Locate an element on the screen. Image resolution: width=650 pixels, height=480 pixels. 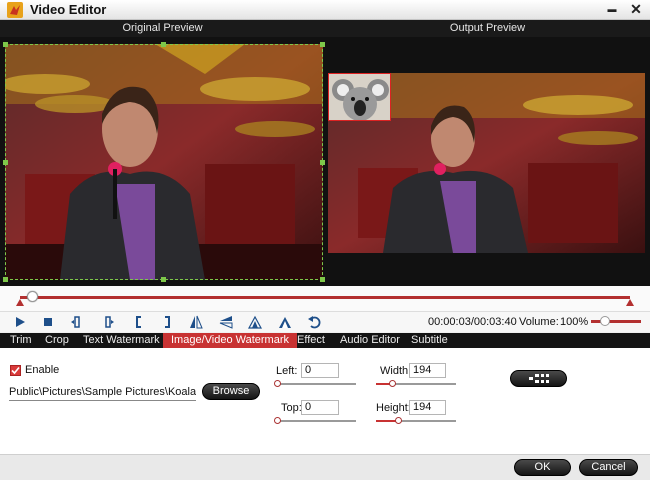
flip-vertical-icon is located at coordinates (196, 322).